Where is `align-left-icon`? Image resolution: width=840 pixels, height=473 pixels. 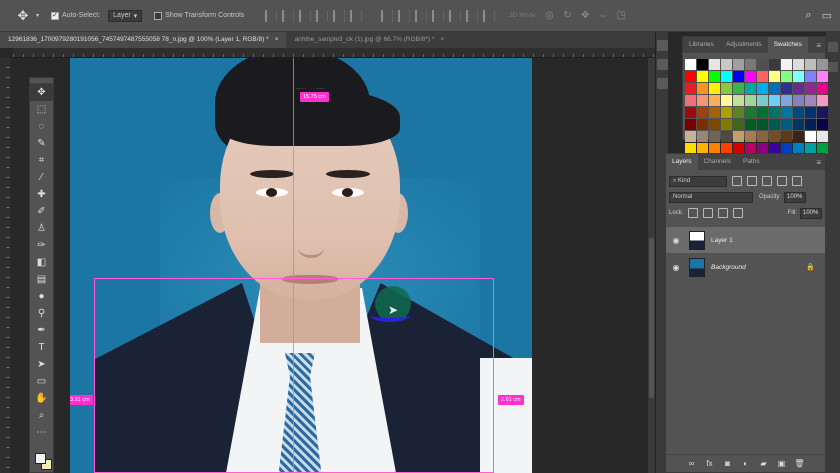 align-left-icon is located at coordinates (322, 15).